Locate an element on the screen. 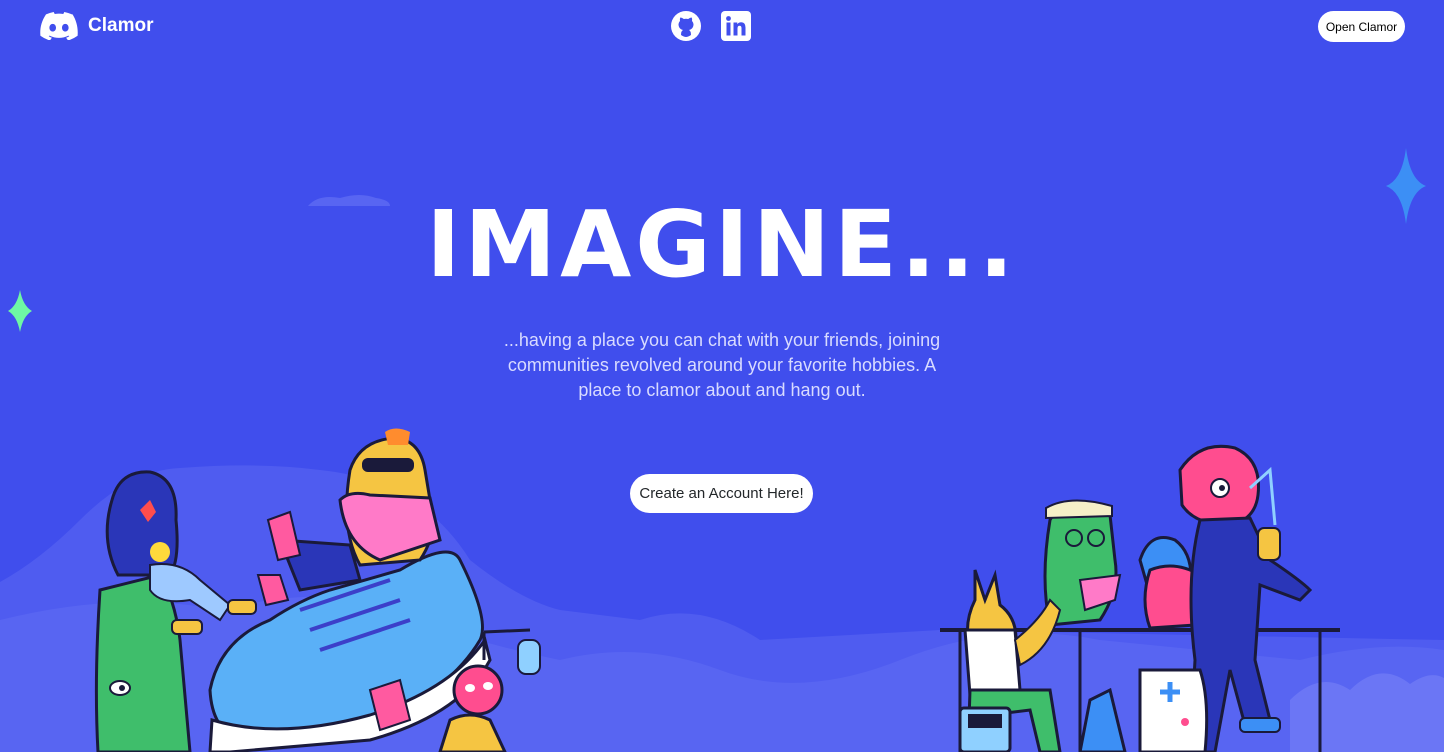 The image size is (1444, 752). right-bush is located at coordinates (1367, 712).